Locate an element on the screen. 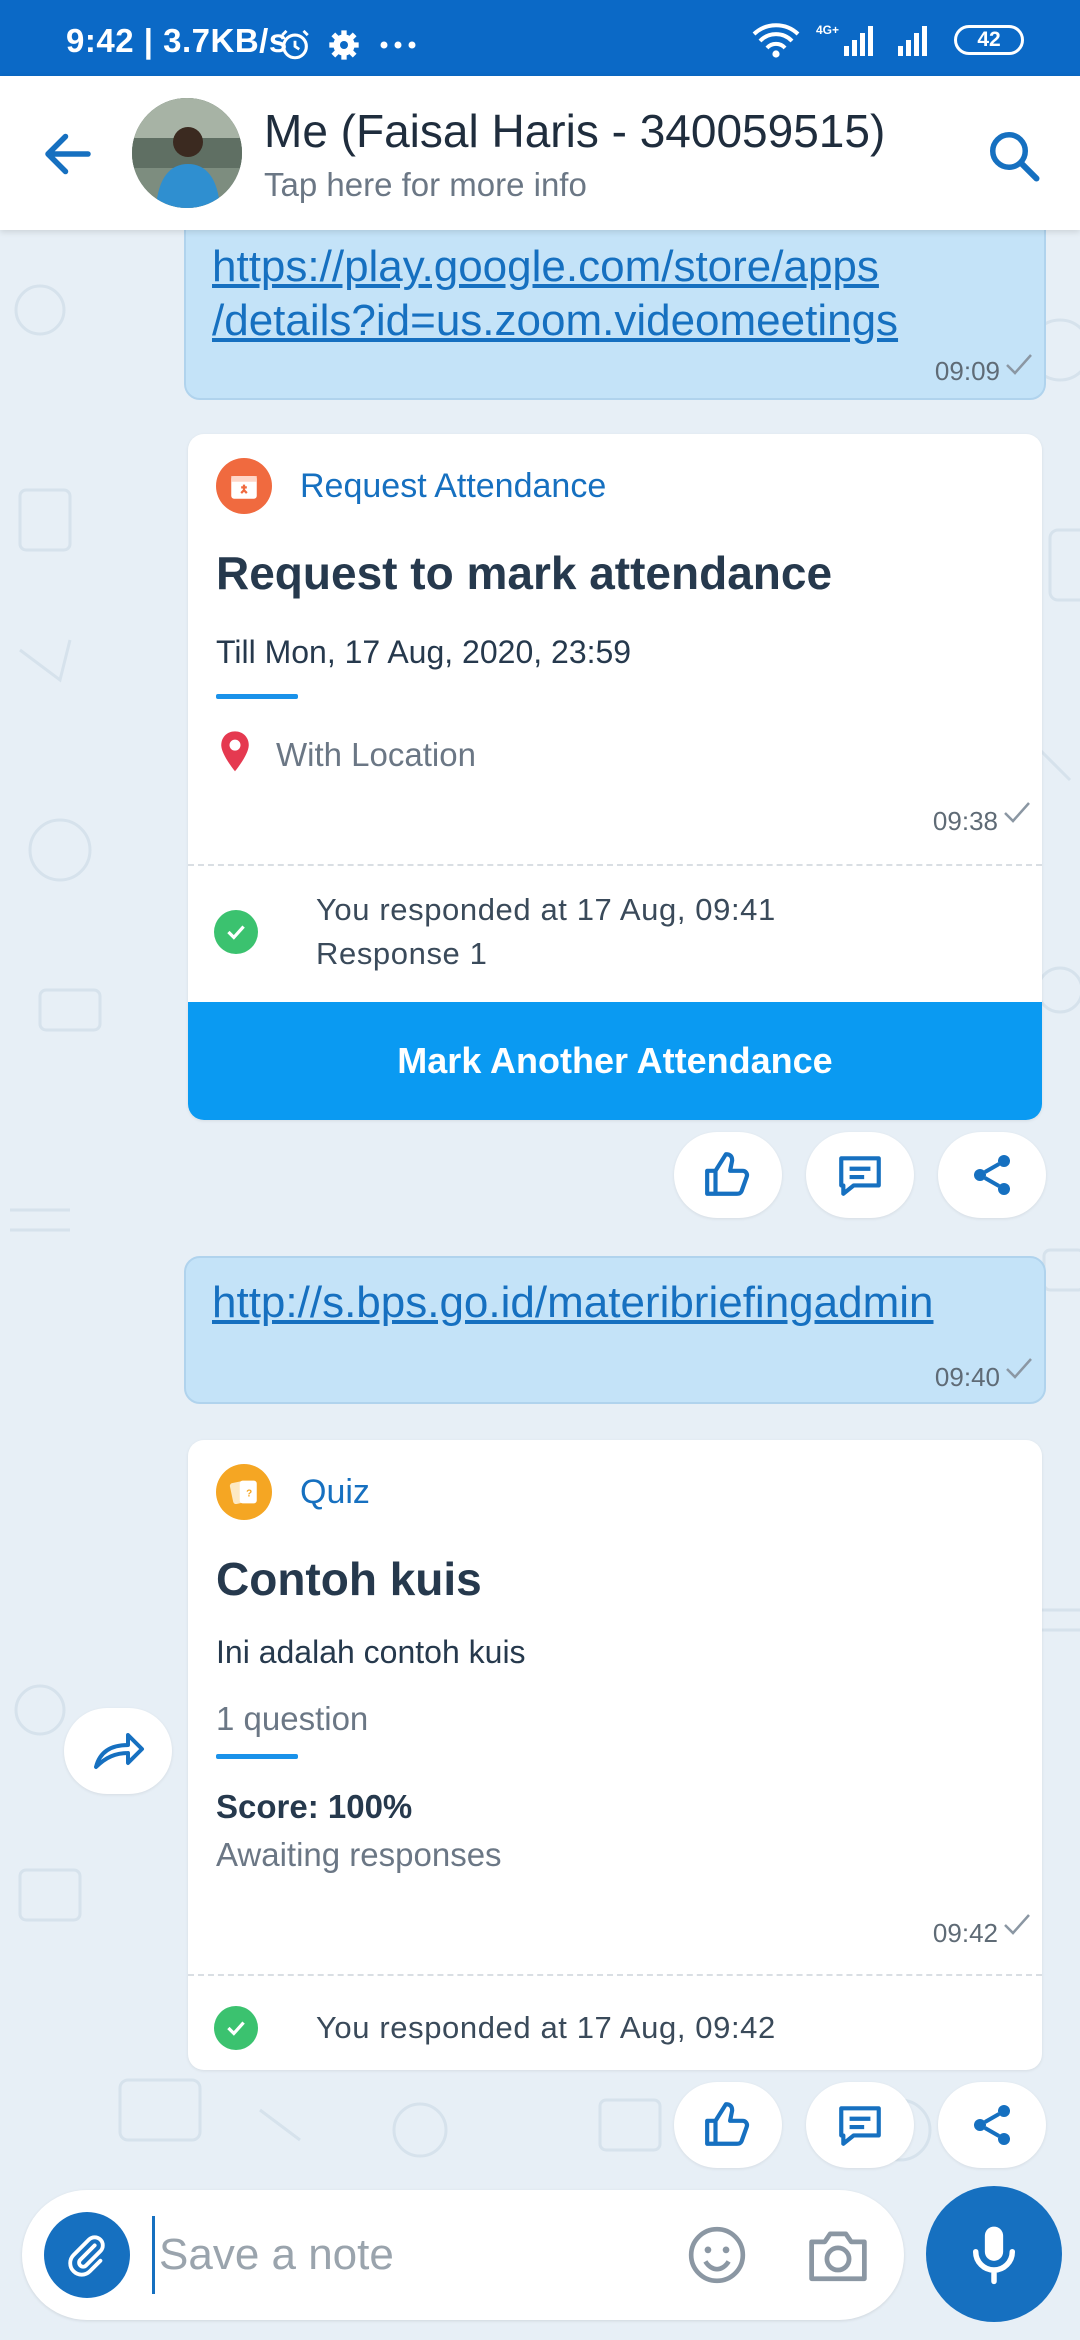 The width and height of the screenshot is (1080, 2340). attach-button is located at coordinates (87, 2255).